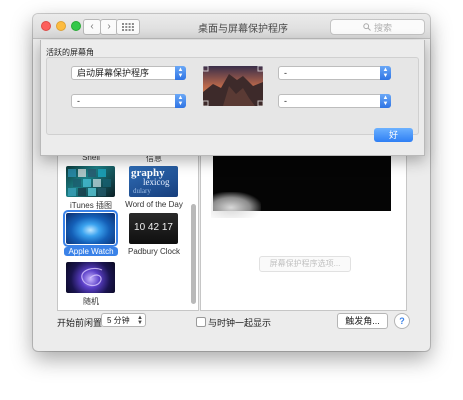 The height and width of the screenshot is (400, 463). Describe the element at coordinates (285, 73) in the screenshot. I see `corner-top-right-value: -` at that location.